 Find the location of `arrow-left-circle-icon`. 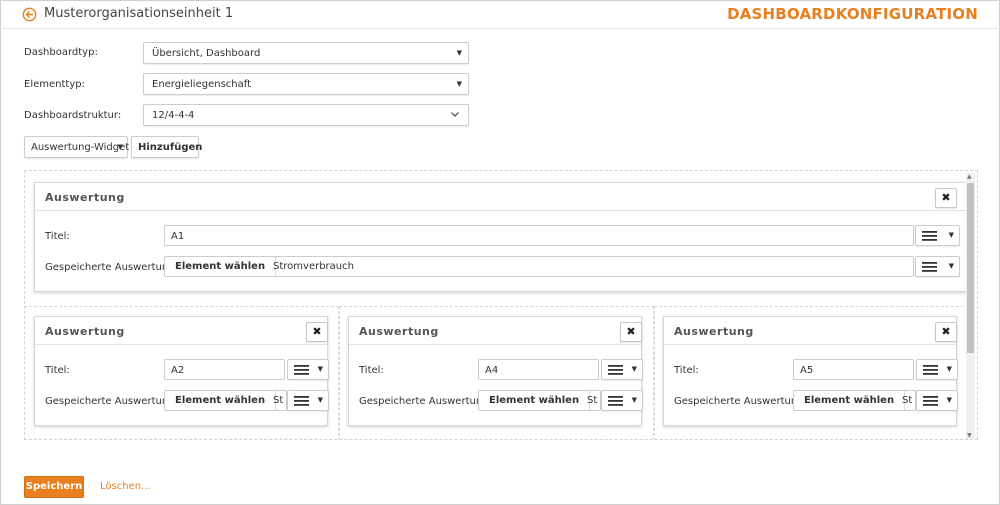

arrow-left-circle-icon is located at coordinates (29, 14).